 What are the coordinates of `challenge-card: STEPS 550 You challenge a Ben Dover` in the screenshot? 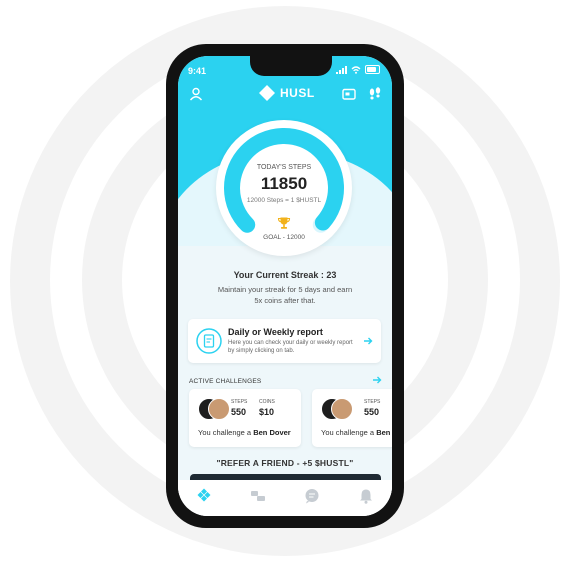 It's located at (352, 418).